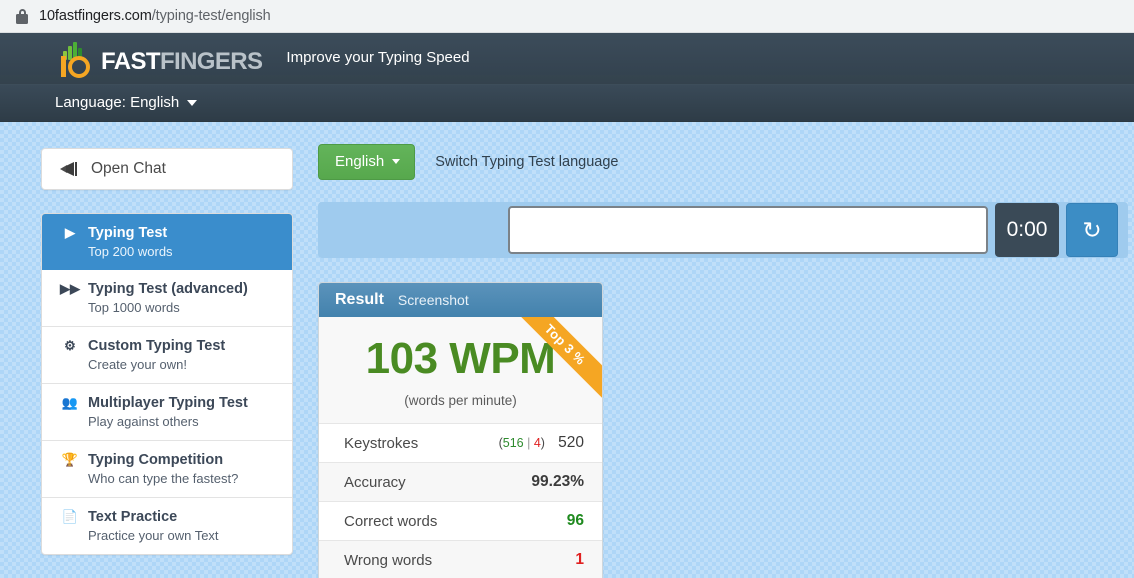 The image size is (1134, 578). Describe the element at coordinates (460, 442) in the screenshot. I see `table-row: Keystrokes (516 | 4) 520` at that location.